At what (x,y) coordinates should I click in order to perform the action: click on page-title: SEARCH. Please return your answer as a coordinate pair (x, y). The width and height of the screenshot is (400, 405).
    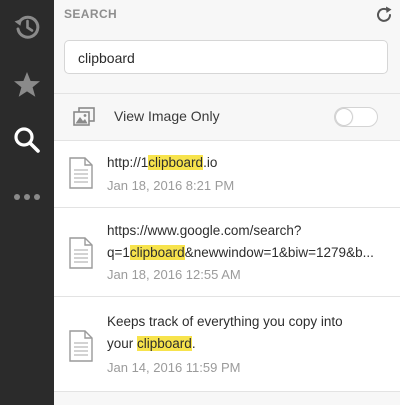
    Looking at the image, I should click on (91, 14).